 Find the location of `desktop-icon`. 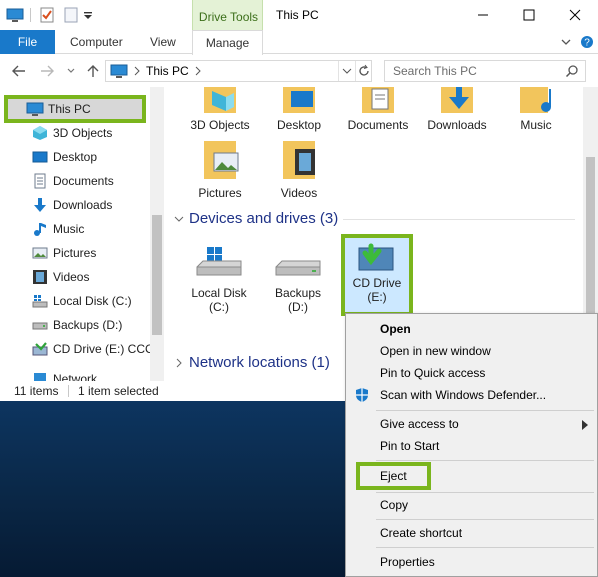

desktop-icon is located at coordinates (40, 157).